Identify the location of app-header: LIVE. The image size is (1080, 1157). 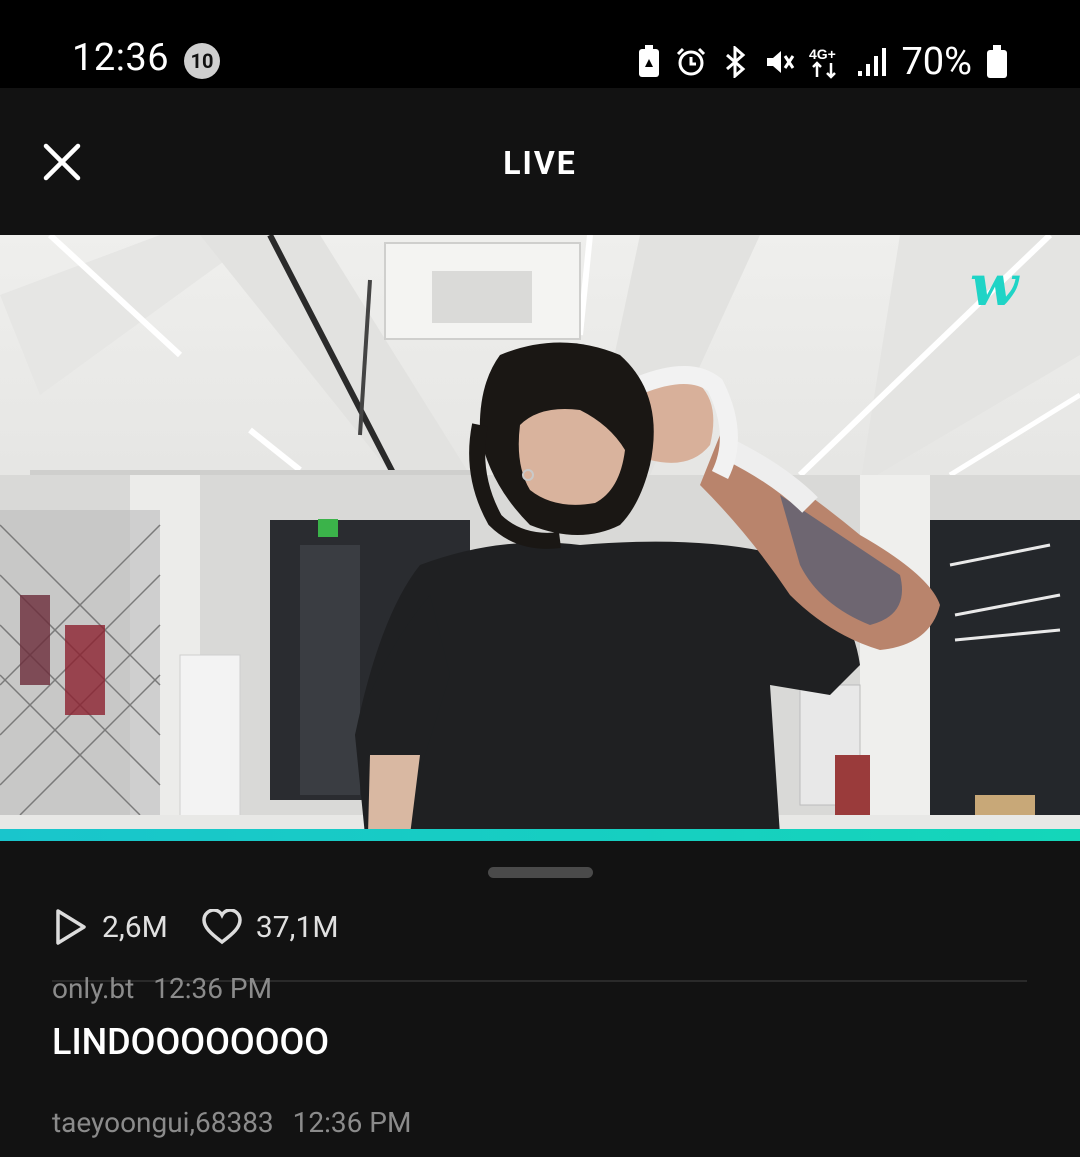
(540, 161).